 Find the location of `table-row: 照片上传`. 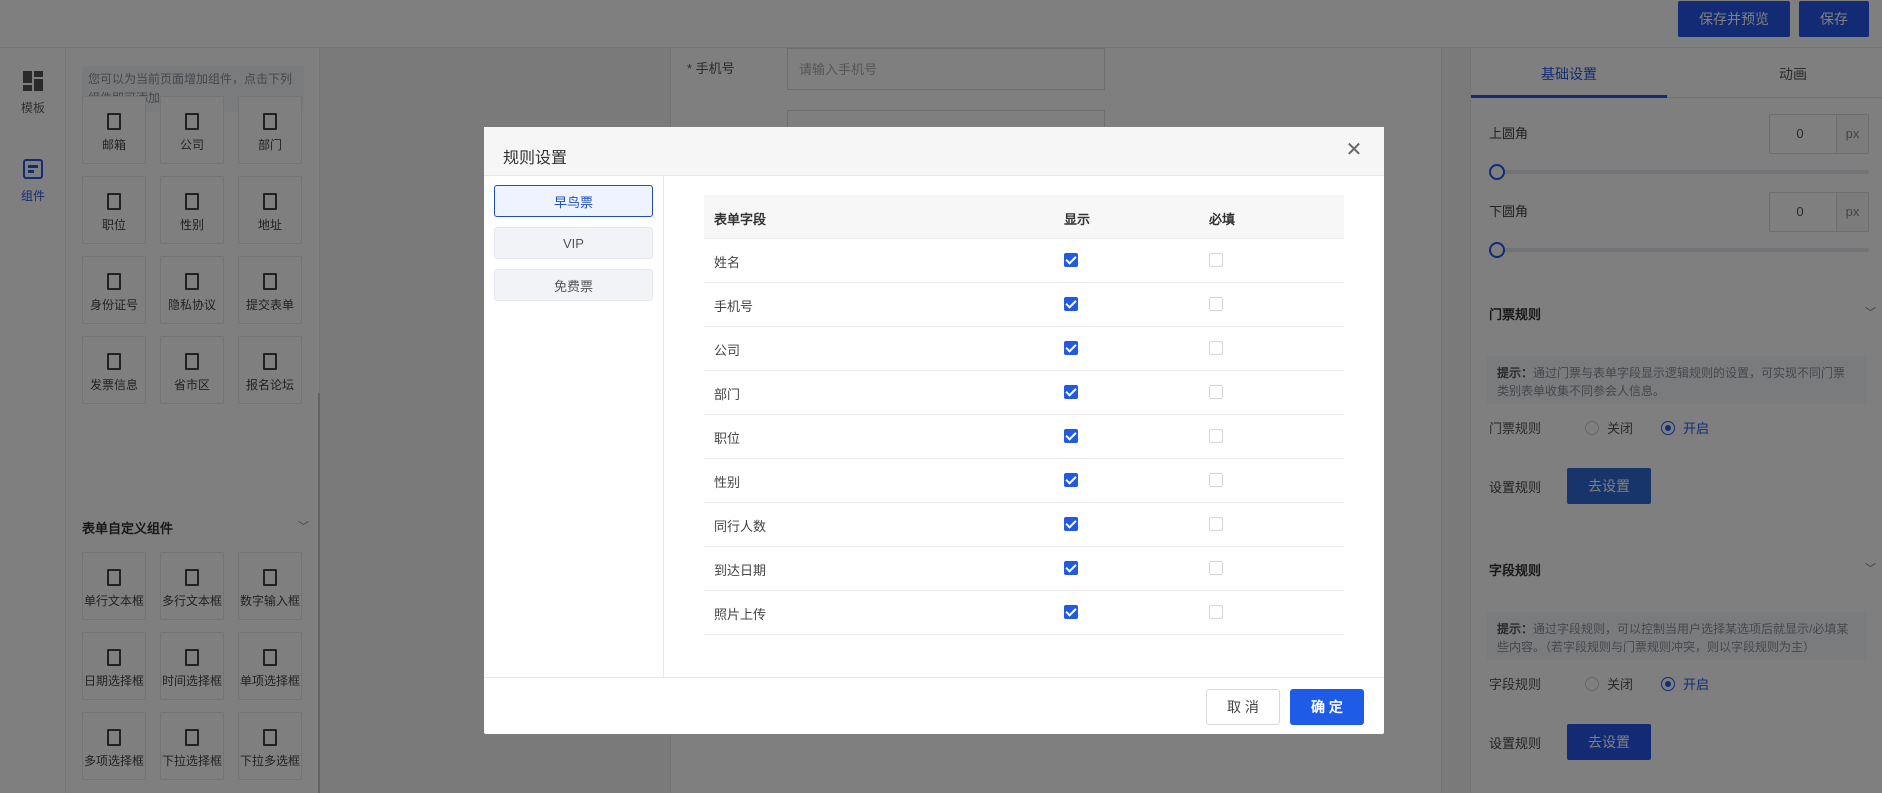

table-row: 照片上传 is located at coordinates (1024, 613).